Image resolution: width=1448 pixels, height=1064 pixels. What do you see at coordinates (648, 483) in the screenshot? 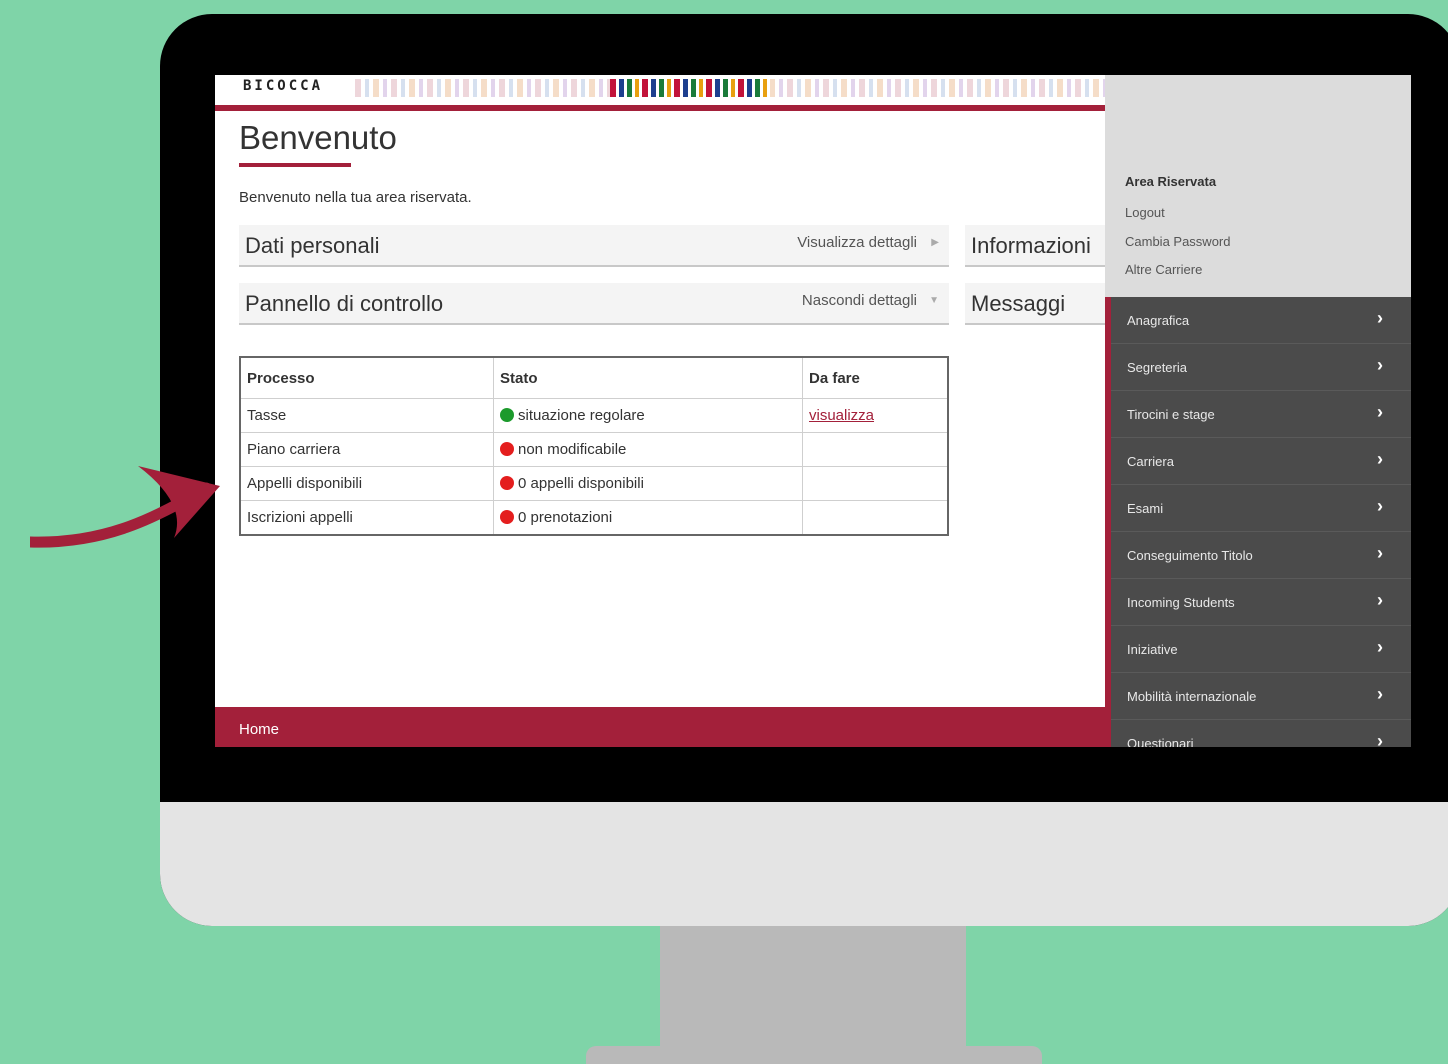
I see `status-cell: 0 appelli disponibili` at bounding box center [648, 483].